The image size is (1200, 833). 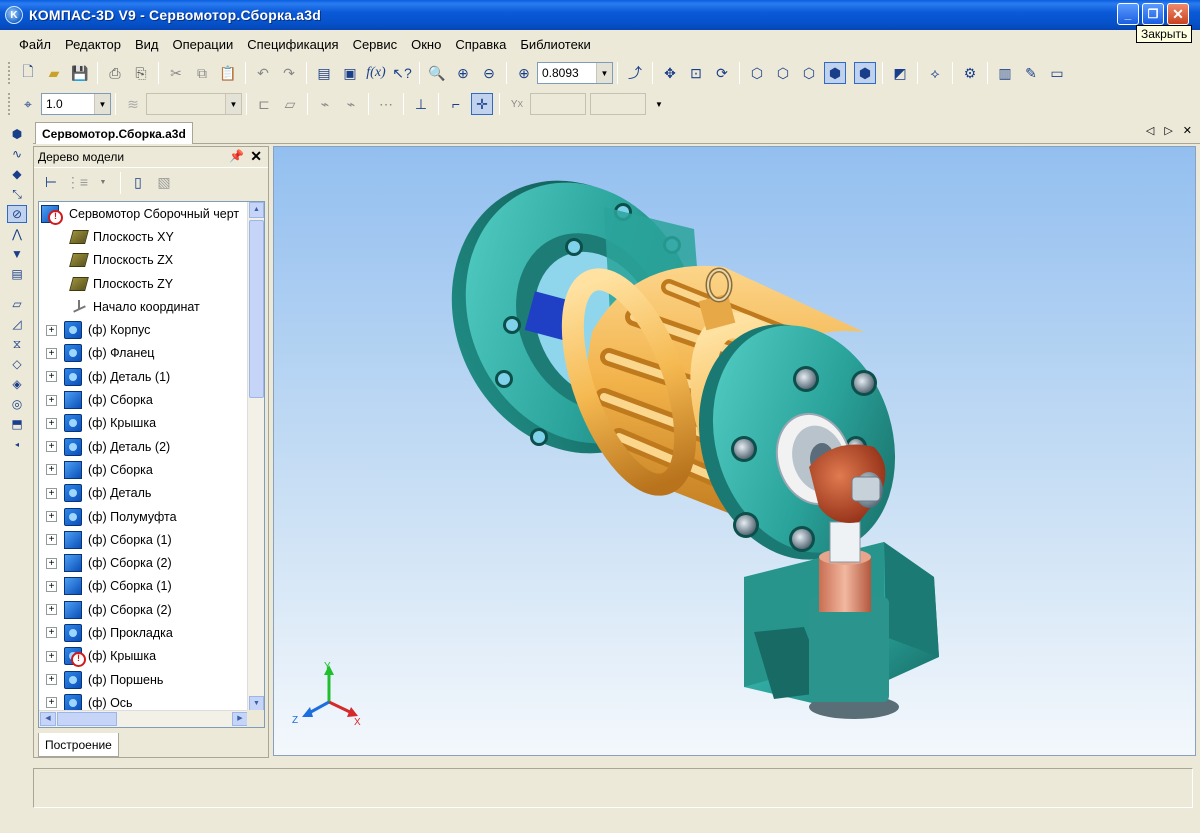 I want to click on libraries-icon: ⚙, so click(x=970, y=73).